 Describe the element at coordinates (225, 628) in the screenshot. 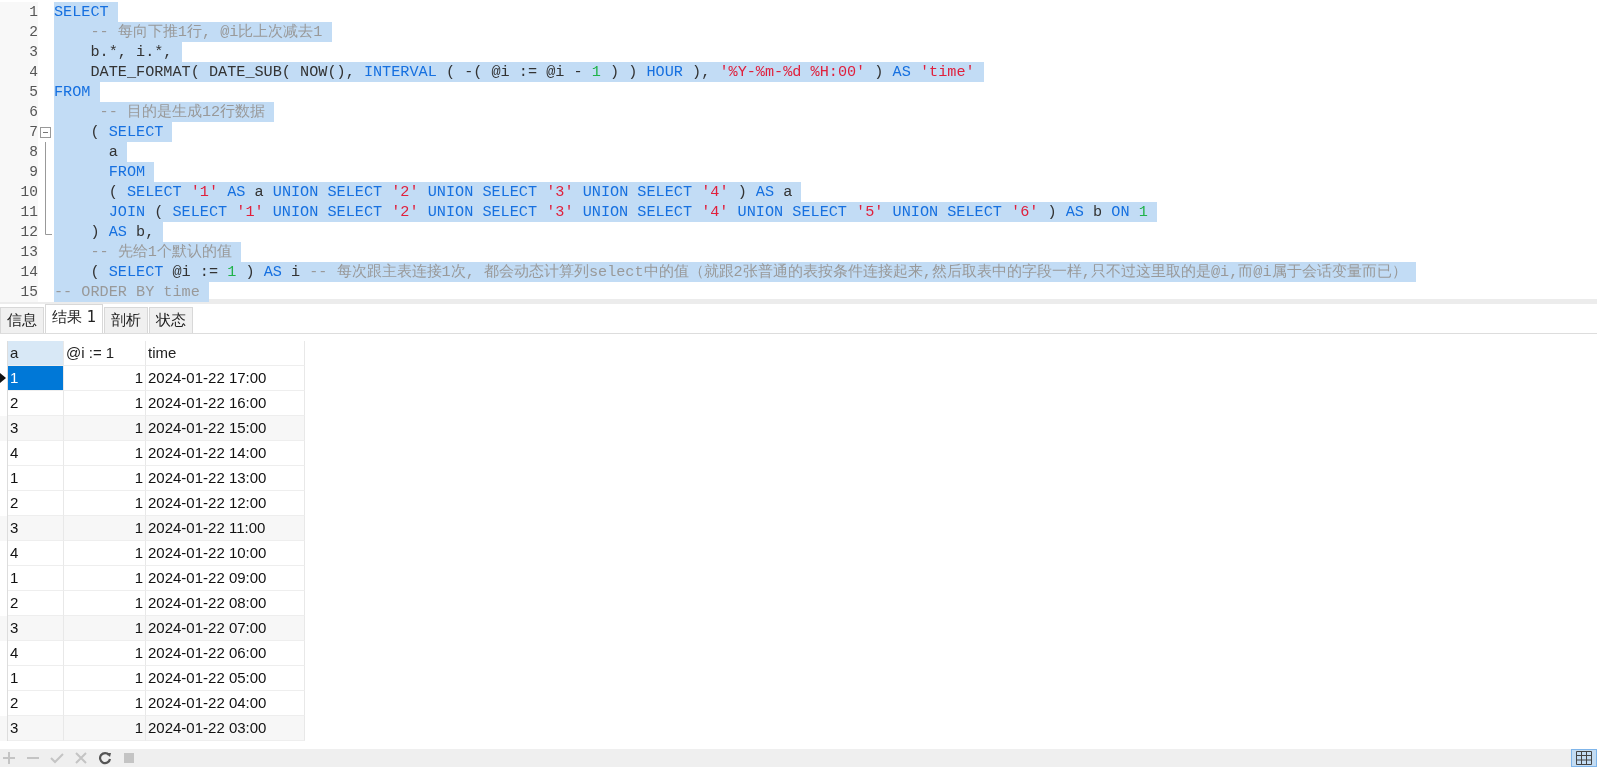

I see `table-cell: 2024-01-22 07:00` at that location.